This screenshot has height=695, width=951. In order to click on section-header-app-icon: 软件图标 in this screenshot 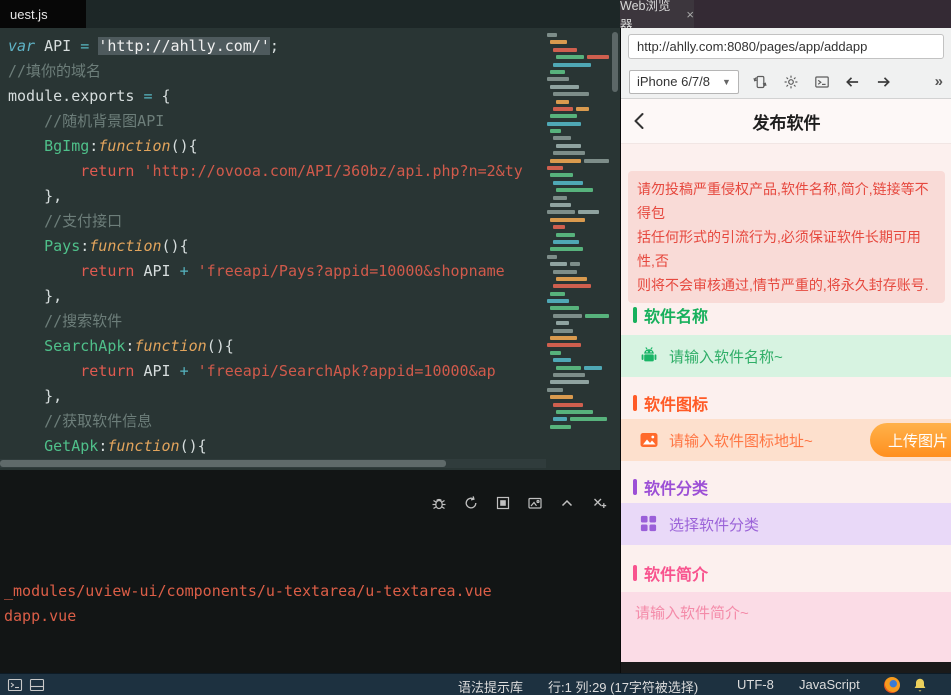, I will do `click(792, 403)`.